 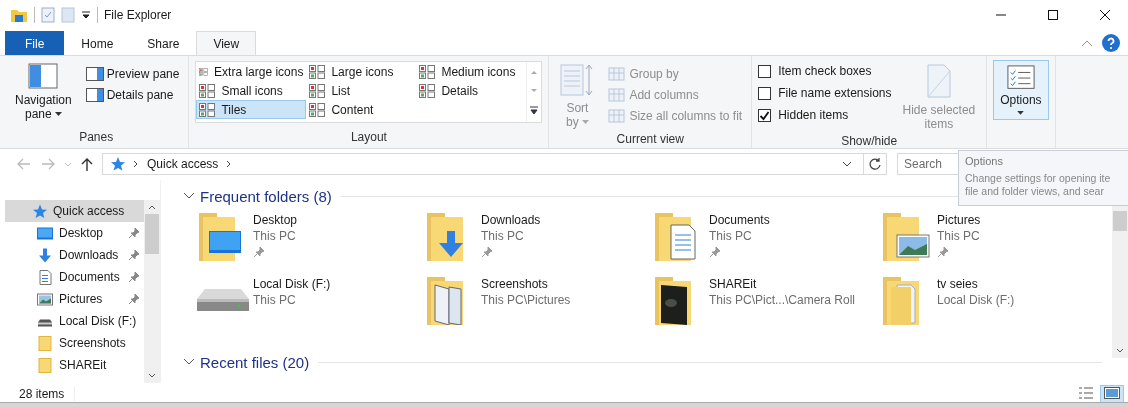 What do you see at coordinates (471, 71) in the screenshot?
I see `layout-option: Medium icons` at bounding box center [471, 71].